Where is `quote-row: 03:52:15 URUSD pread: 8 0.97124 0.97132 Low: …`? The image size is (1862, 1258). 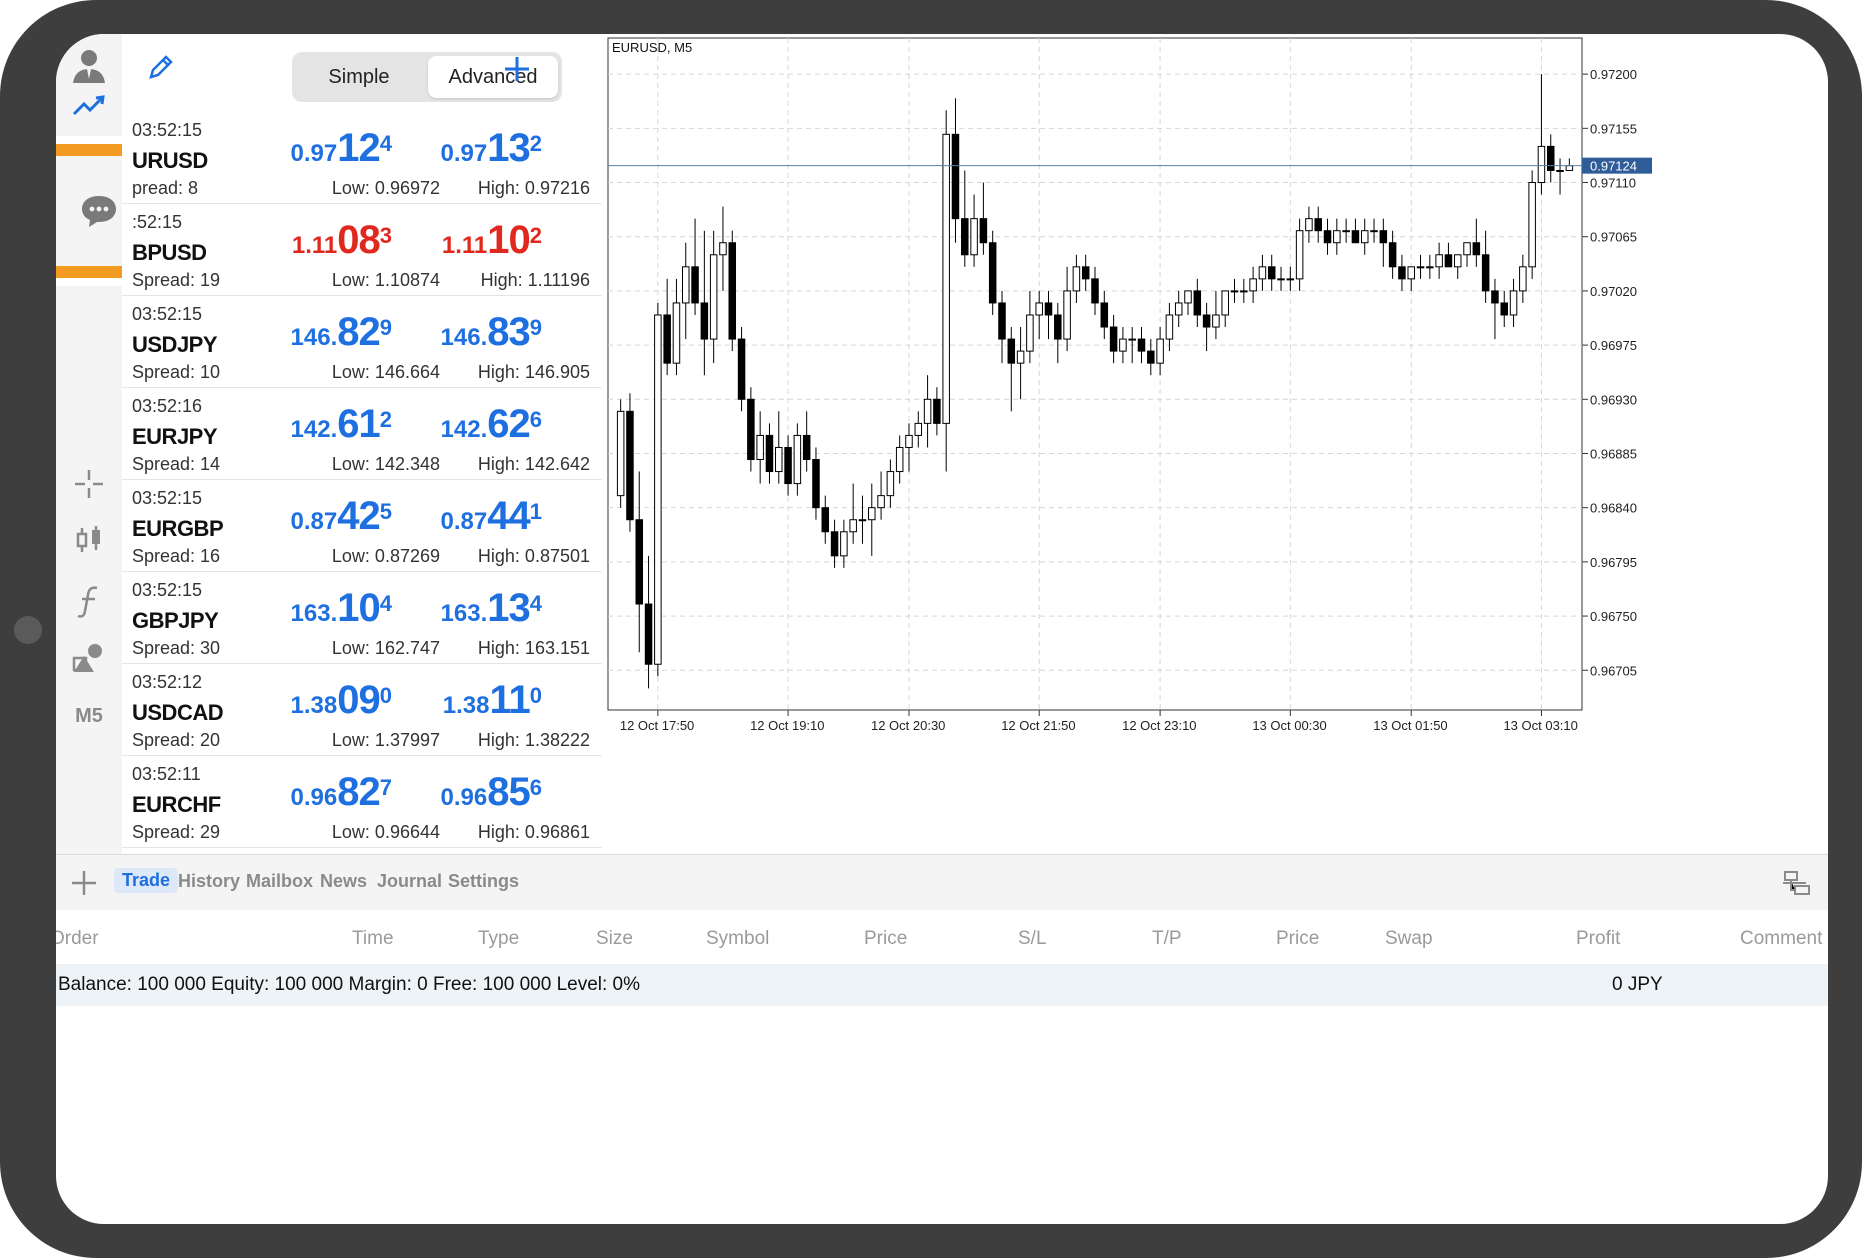 quote-row: 03:52:15 URUSD pread: 8 0.97124 0.97132 Low: … is located at coordinates (362, 158).